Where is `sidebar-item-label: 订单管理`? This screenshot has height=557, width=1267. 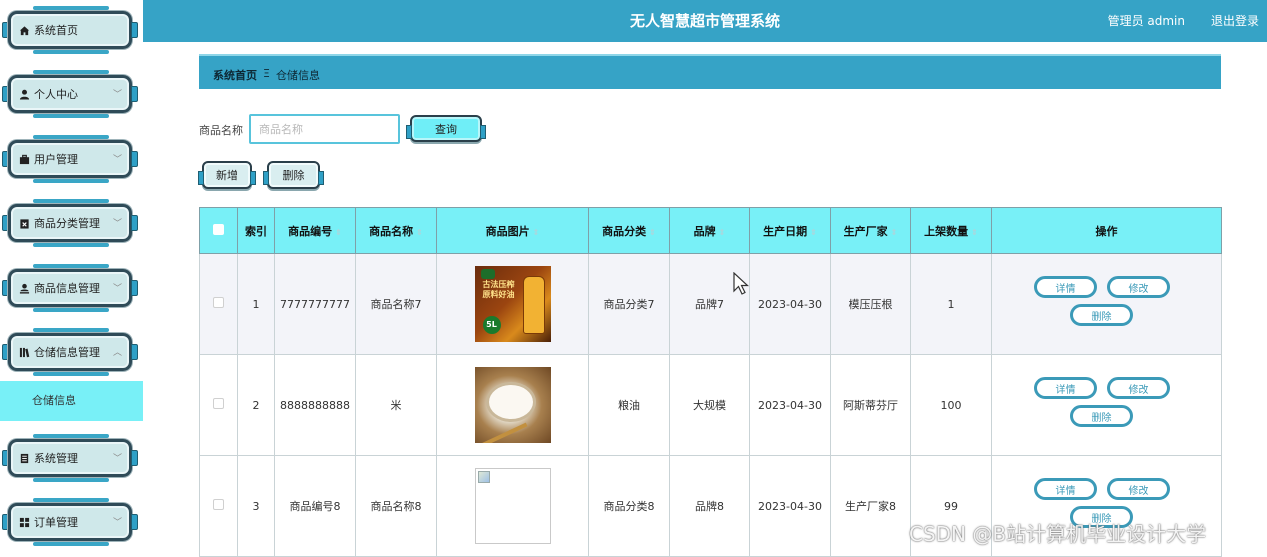
sidebar-item-label: 订单管理 is located at coordinates (56, 522).